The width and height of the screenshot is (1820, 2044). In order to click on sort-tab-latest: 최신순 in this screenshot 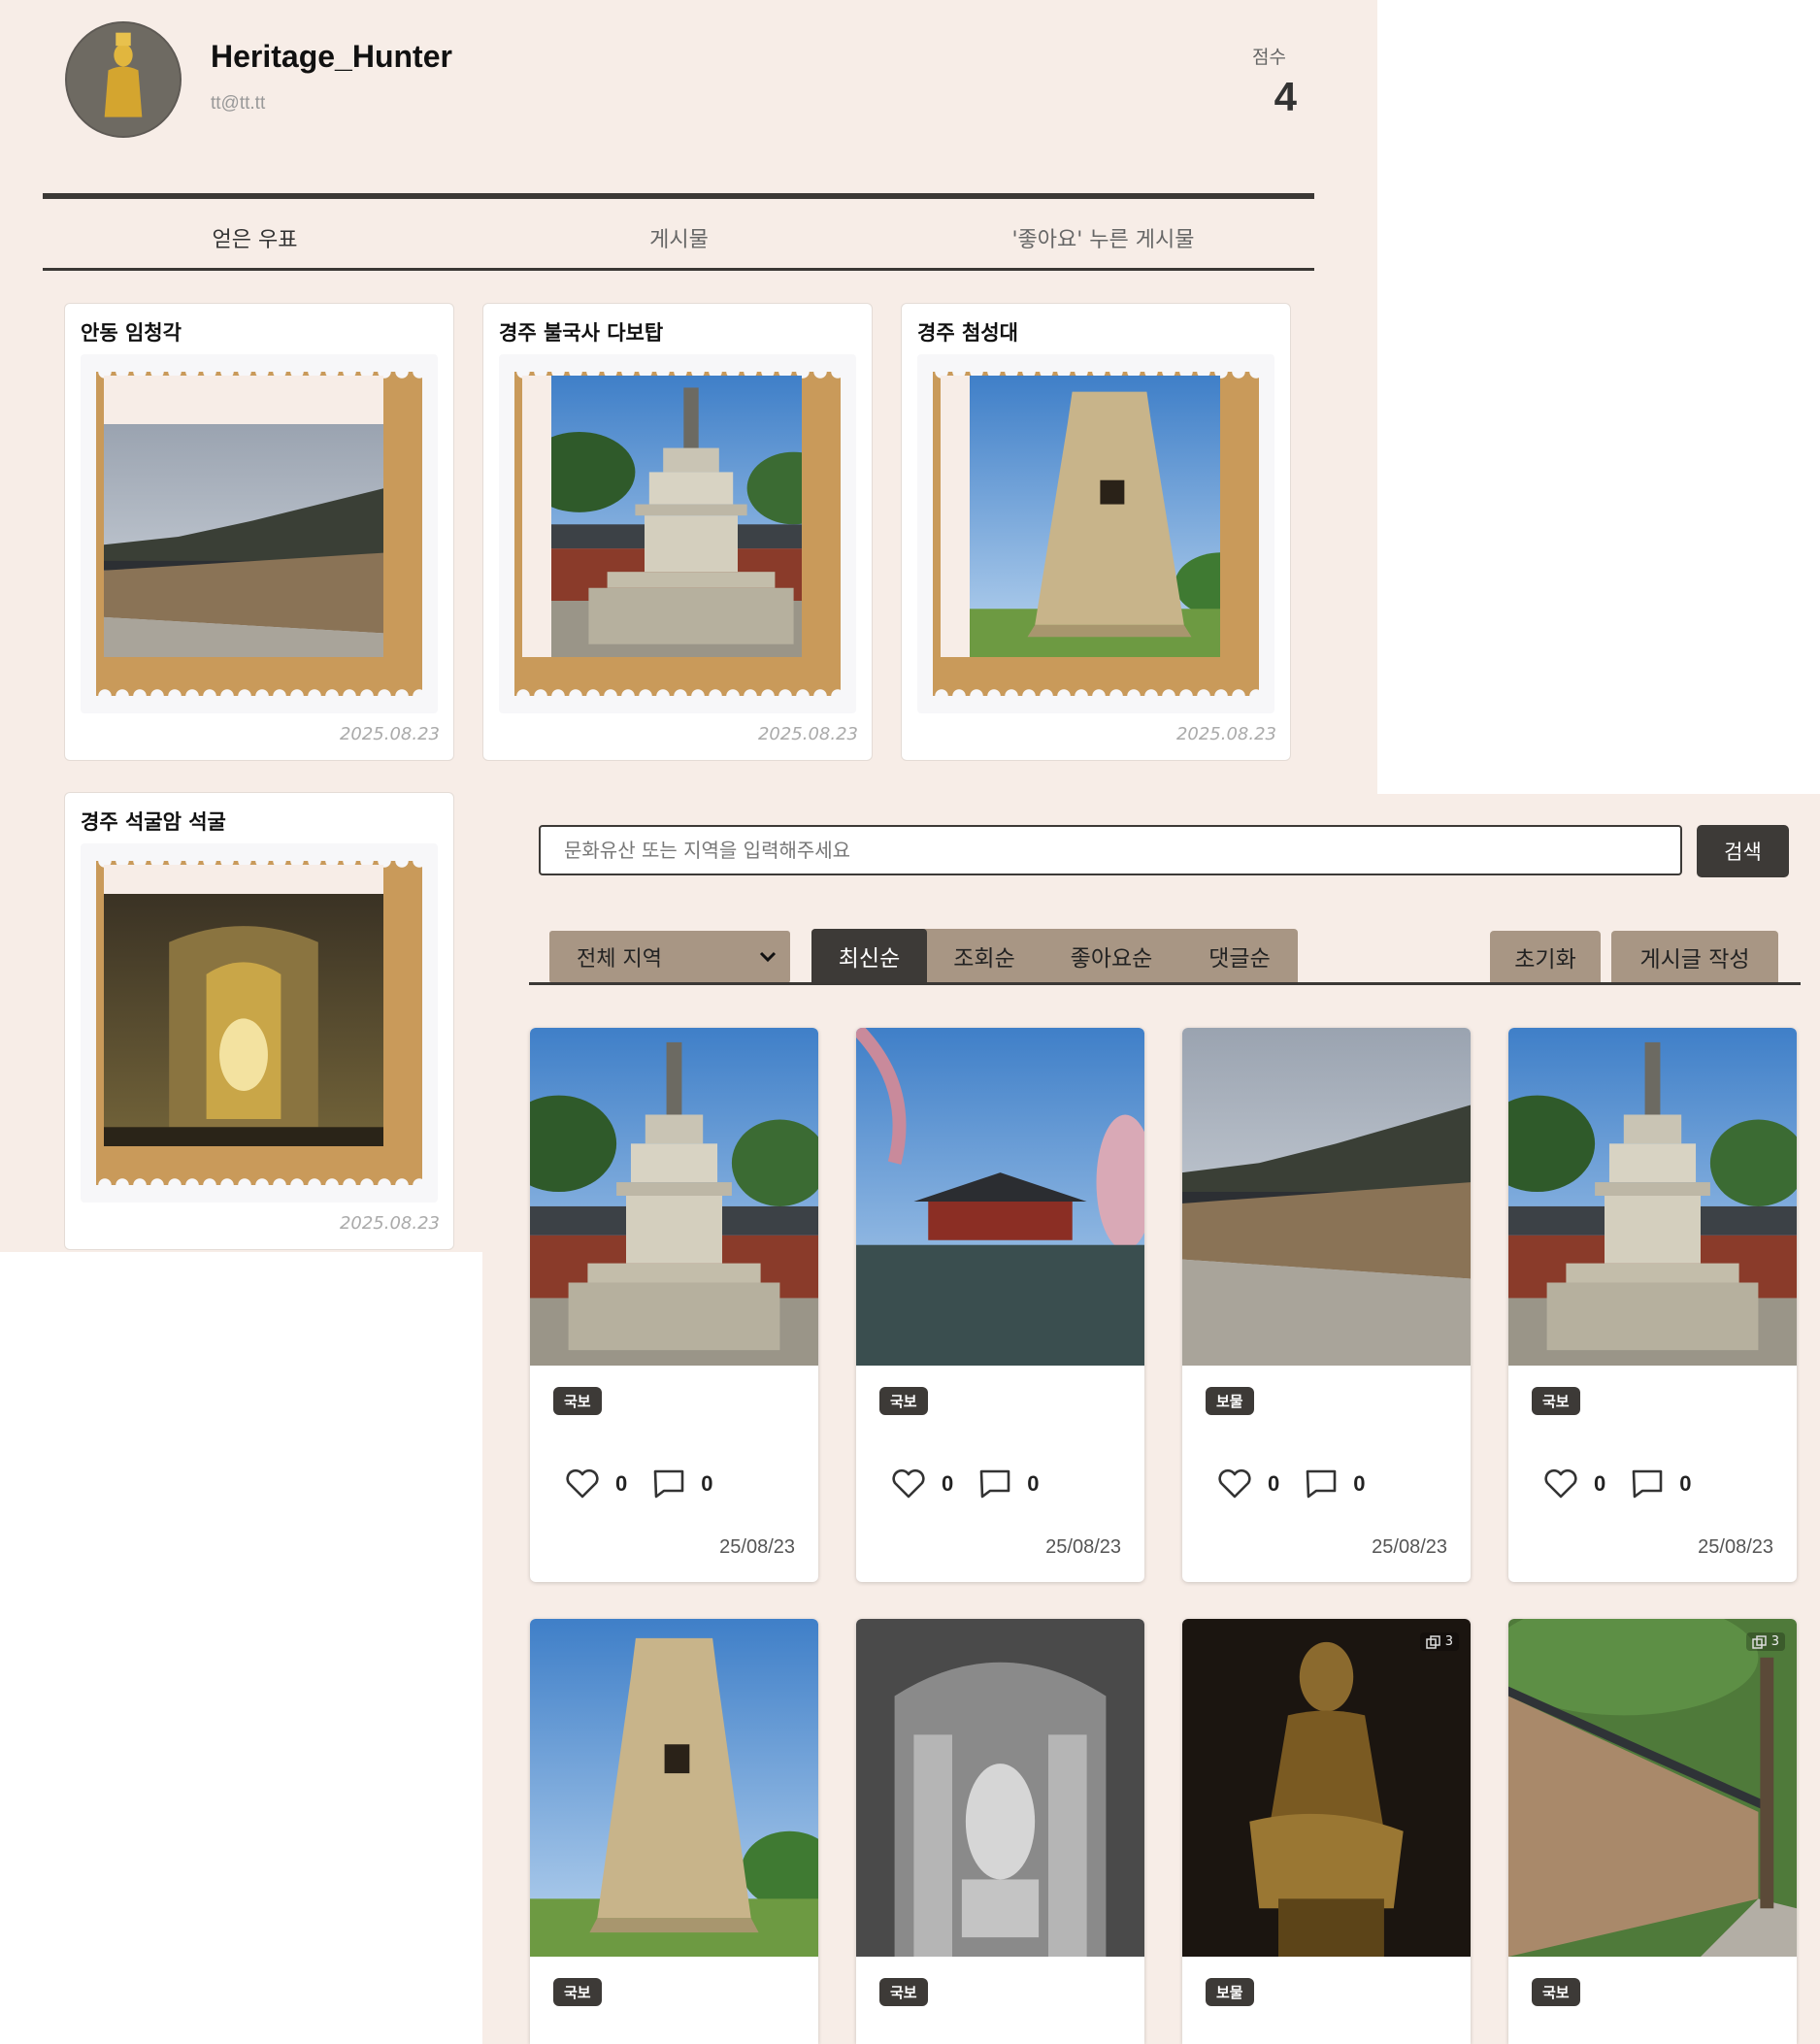, I will do `click(869, 956)`.